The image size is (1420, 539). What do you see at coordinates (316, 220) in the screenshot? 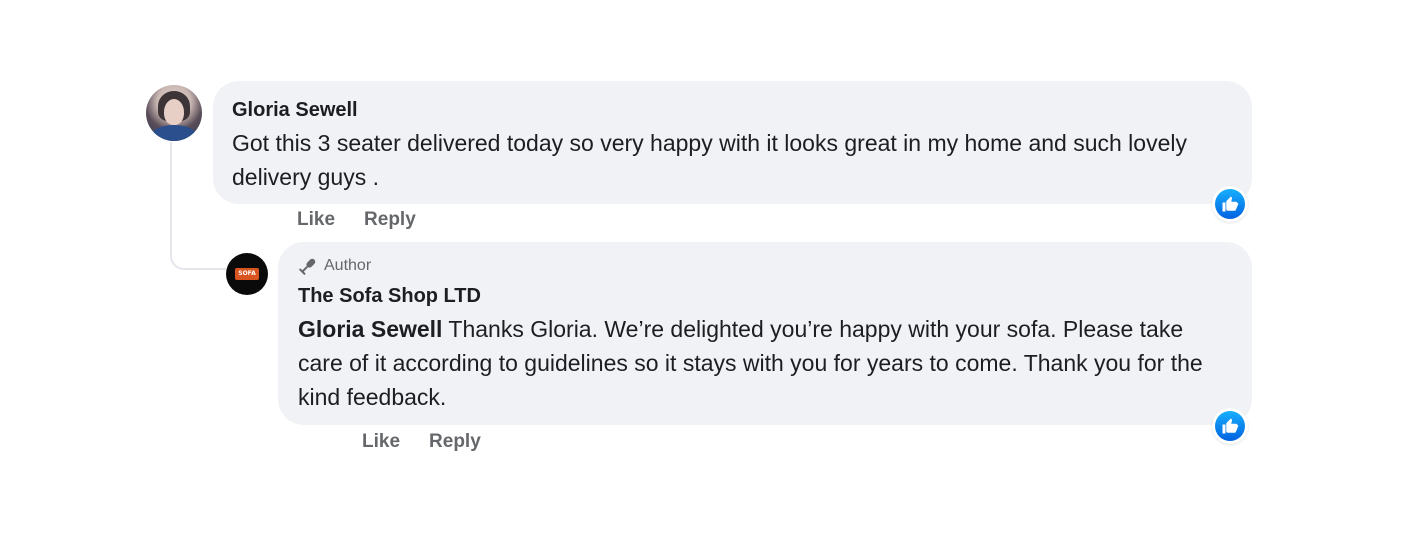
I see `comment-like-link: Like` at bounding box center [316, 220].